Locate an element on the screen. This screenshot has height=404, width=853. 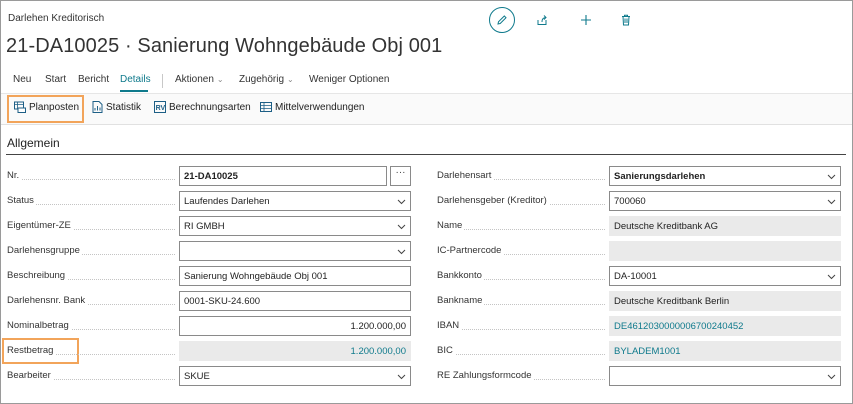
field-label: Beschreibung is located at coordinates (37, 275).